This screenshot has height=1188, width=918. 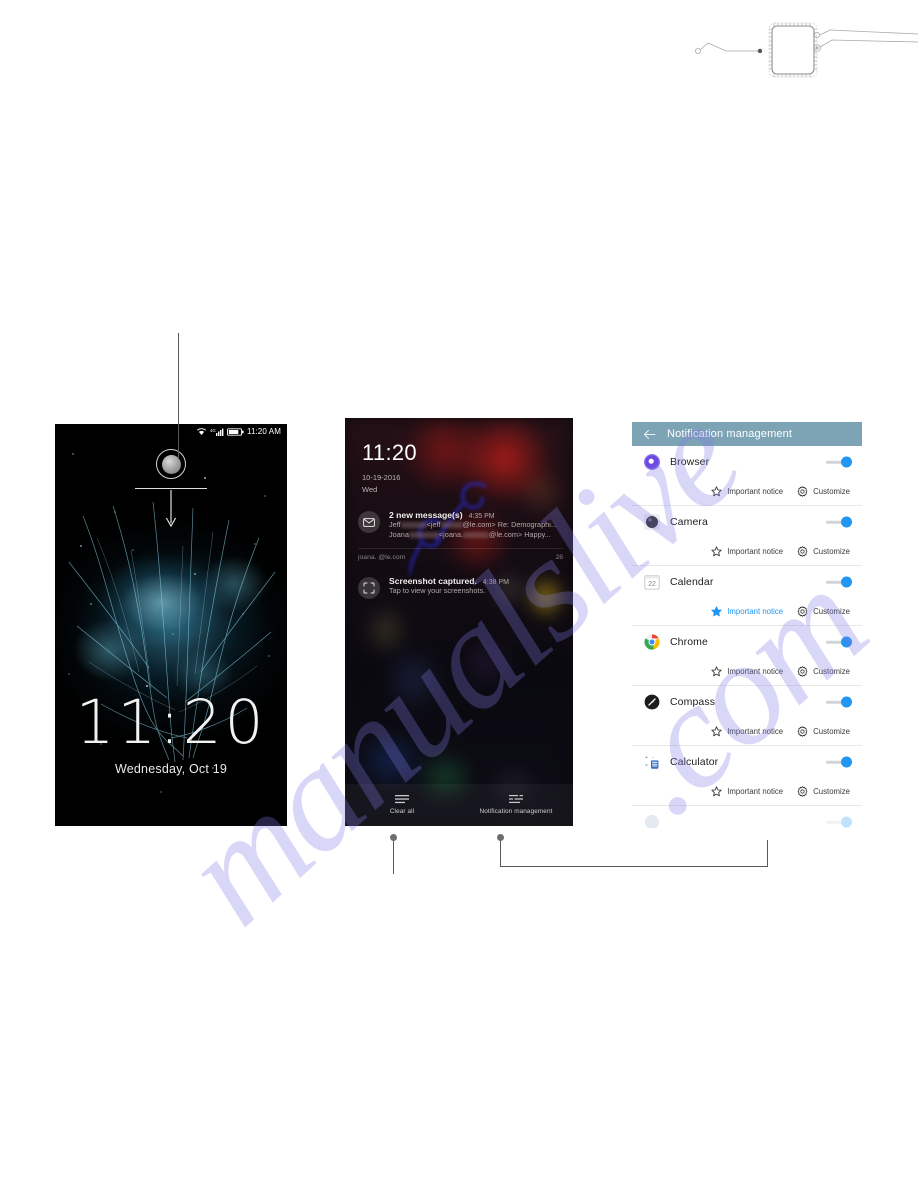 I want to click on notification-management-label: Notification management, so click(x=516, y=811).